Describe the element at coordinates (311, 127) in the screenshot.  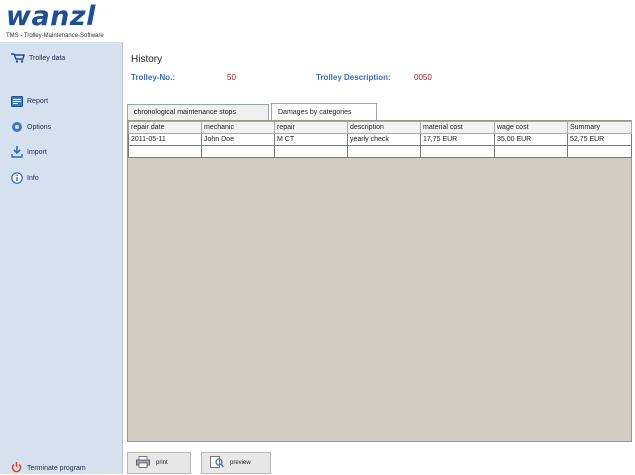
I see `column-header: repair` at that location.